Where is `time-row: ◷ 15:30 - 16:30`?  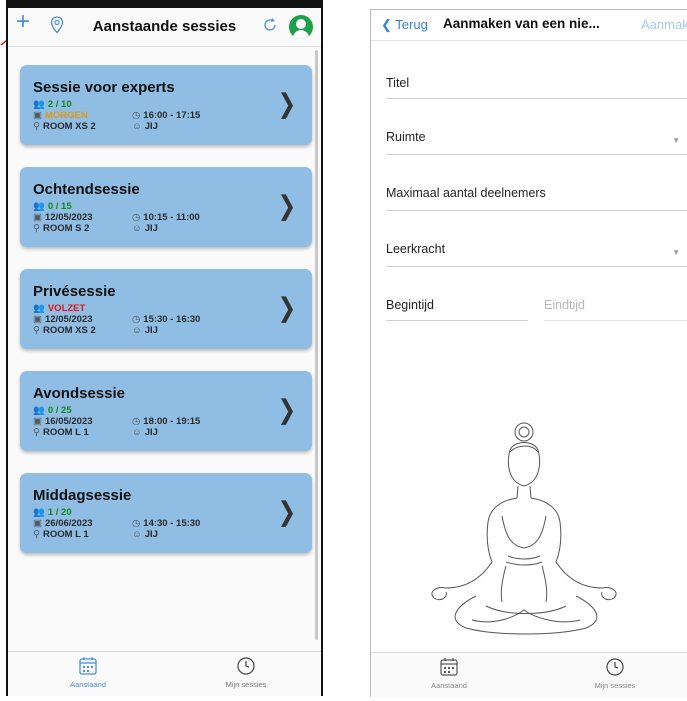
time-row: ◷ 15:30 - 16:30 is located at coordinates (166, 319).